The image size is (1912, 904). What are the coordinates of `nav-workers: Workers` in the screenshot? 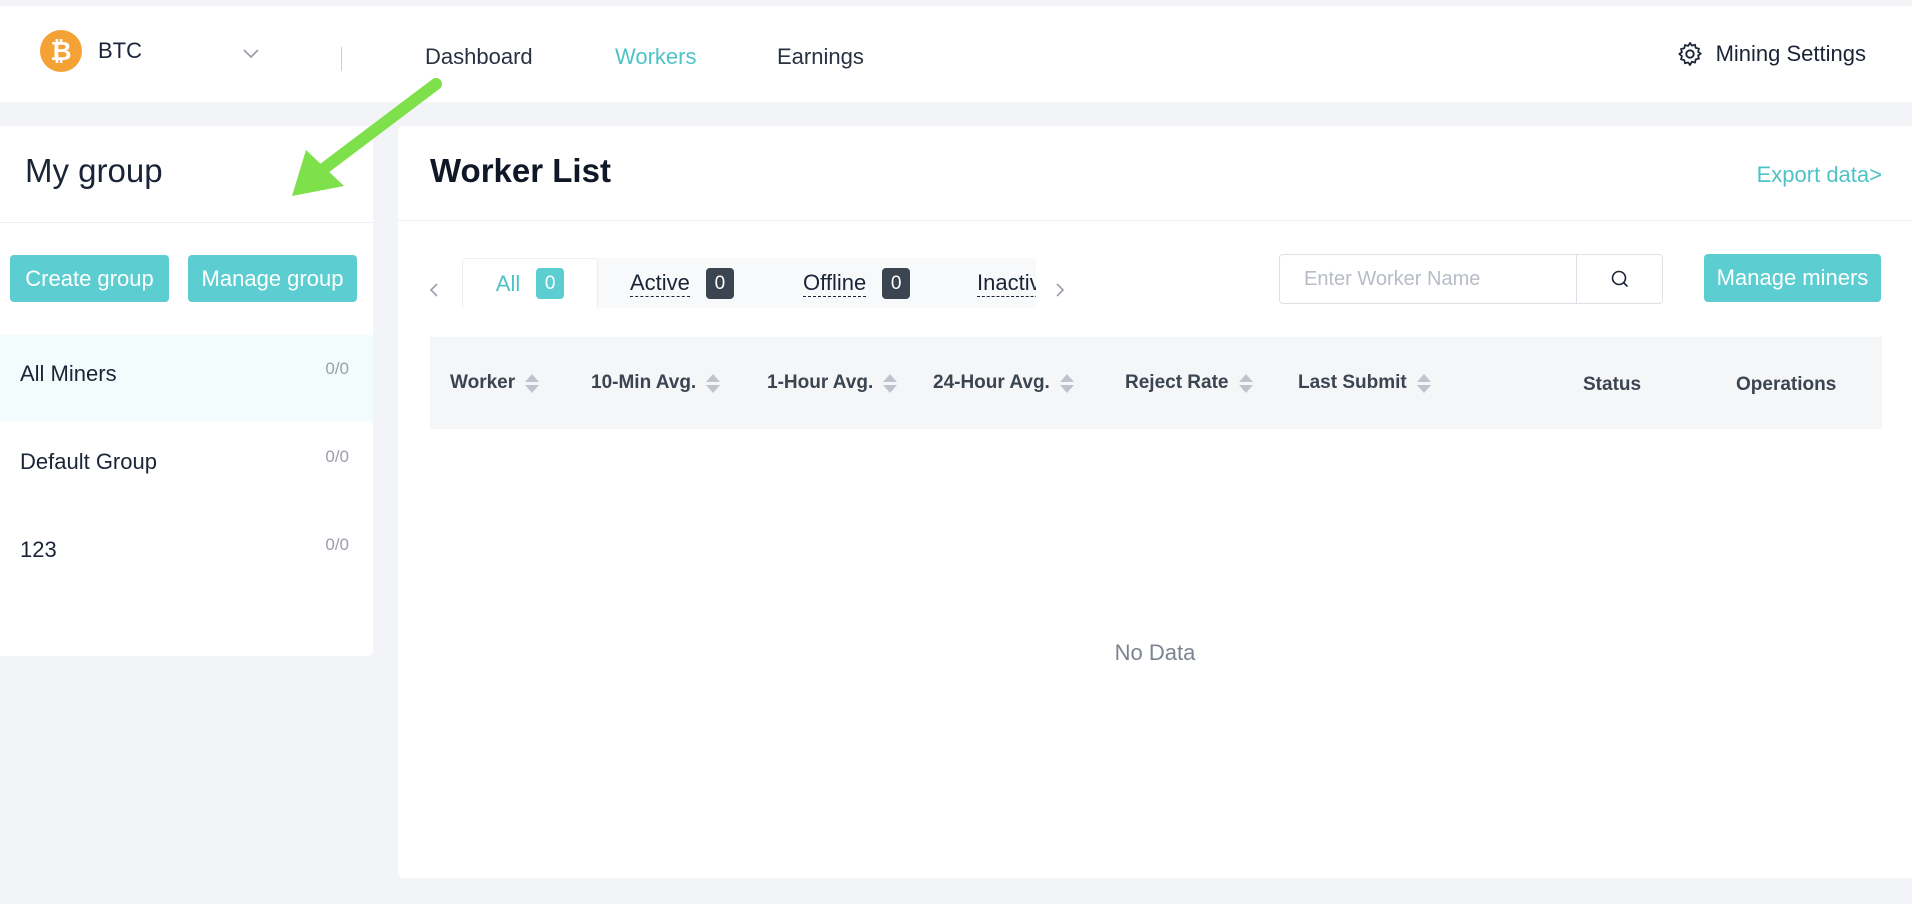 It's located at (656, 57).